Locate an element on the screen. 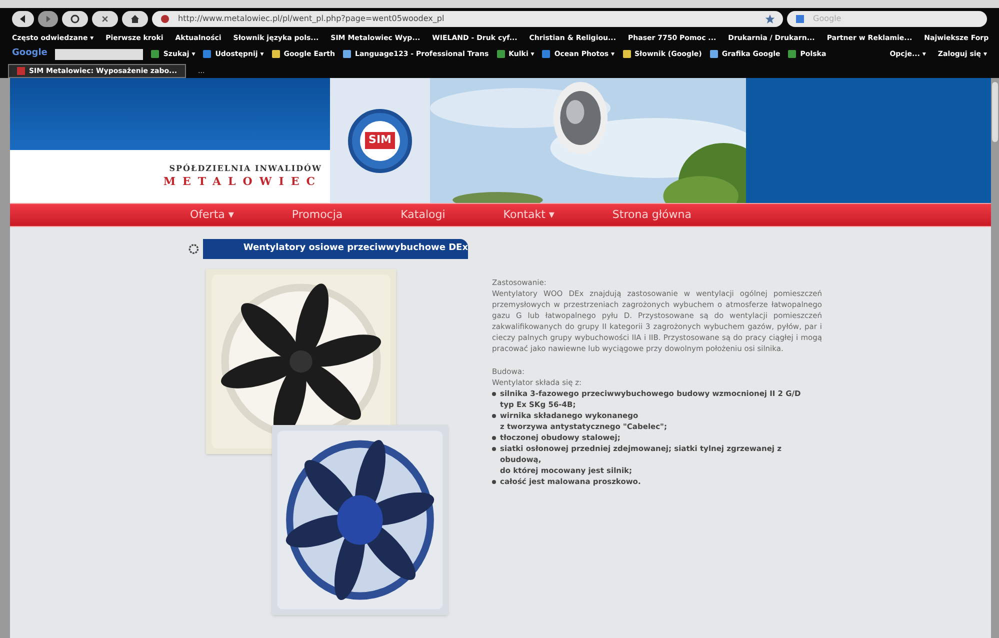  stop-button is located at coordinates (105, 19).